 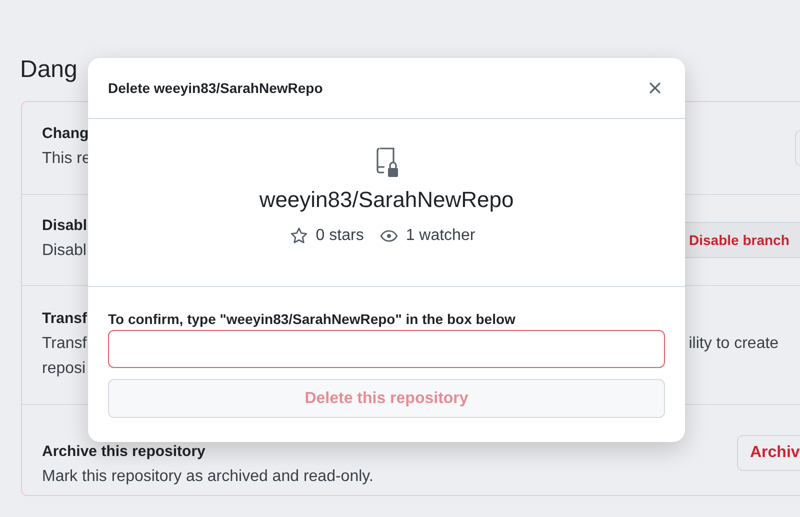 What do you see at coordinates (386, 349) in the screenshot?
I see `confirm-input-field` at bounding box center [386, 349].